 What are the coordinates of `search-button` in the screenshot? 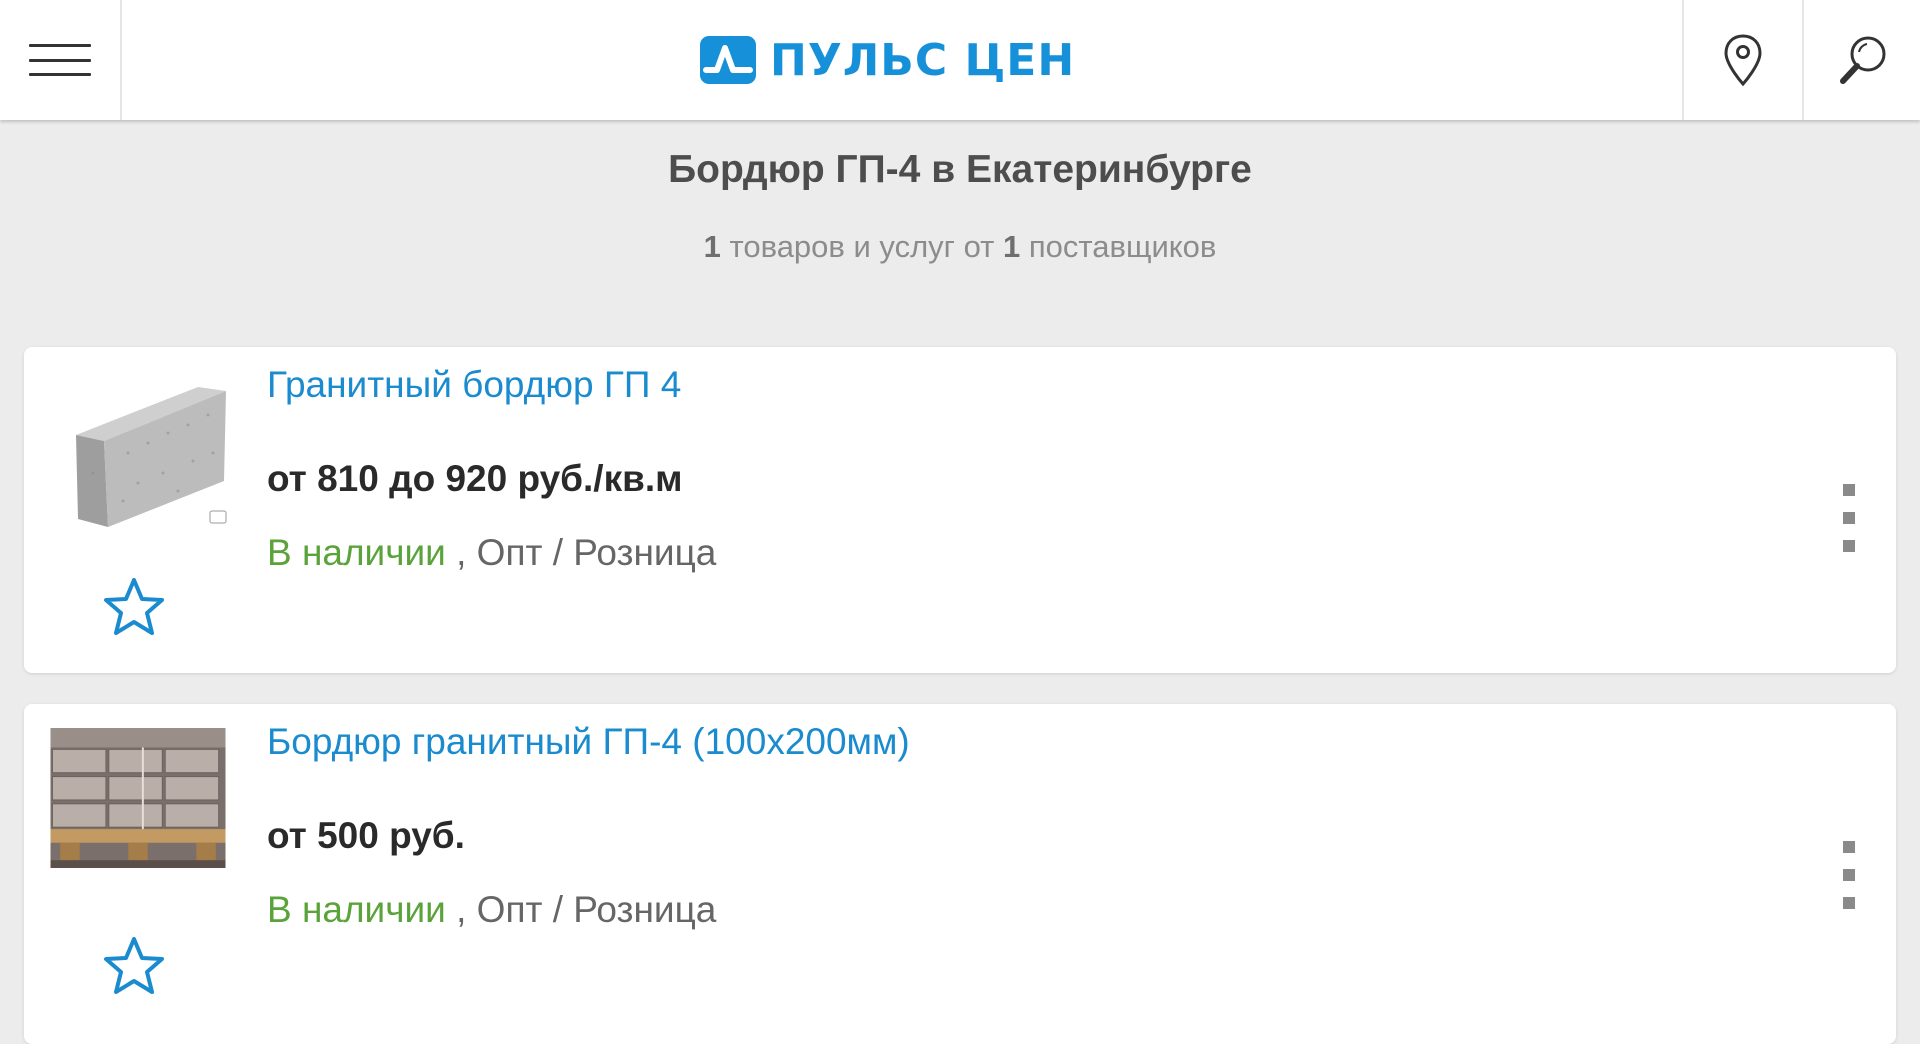 It's located at (1861, 60).